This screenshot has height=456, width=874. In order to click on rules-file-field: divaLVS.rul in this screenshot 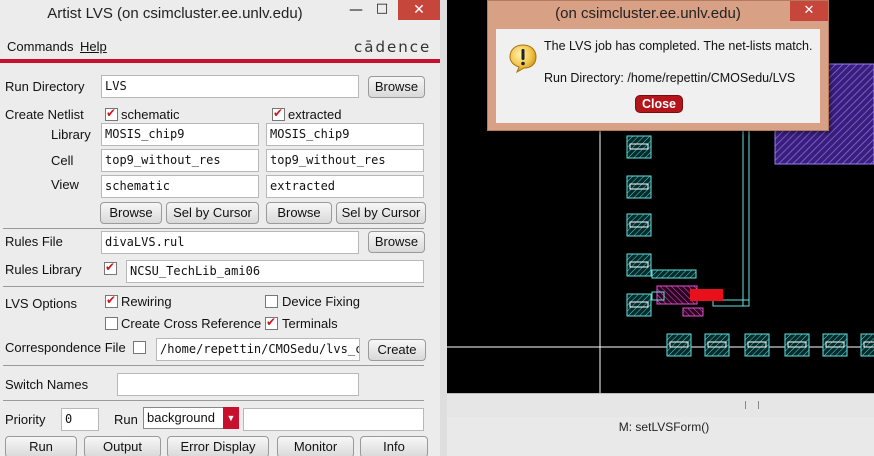, I will do `click(230, 242)`.